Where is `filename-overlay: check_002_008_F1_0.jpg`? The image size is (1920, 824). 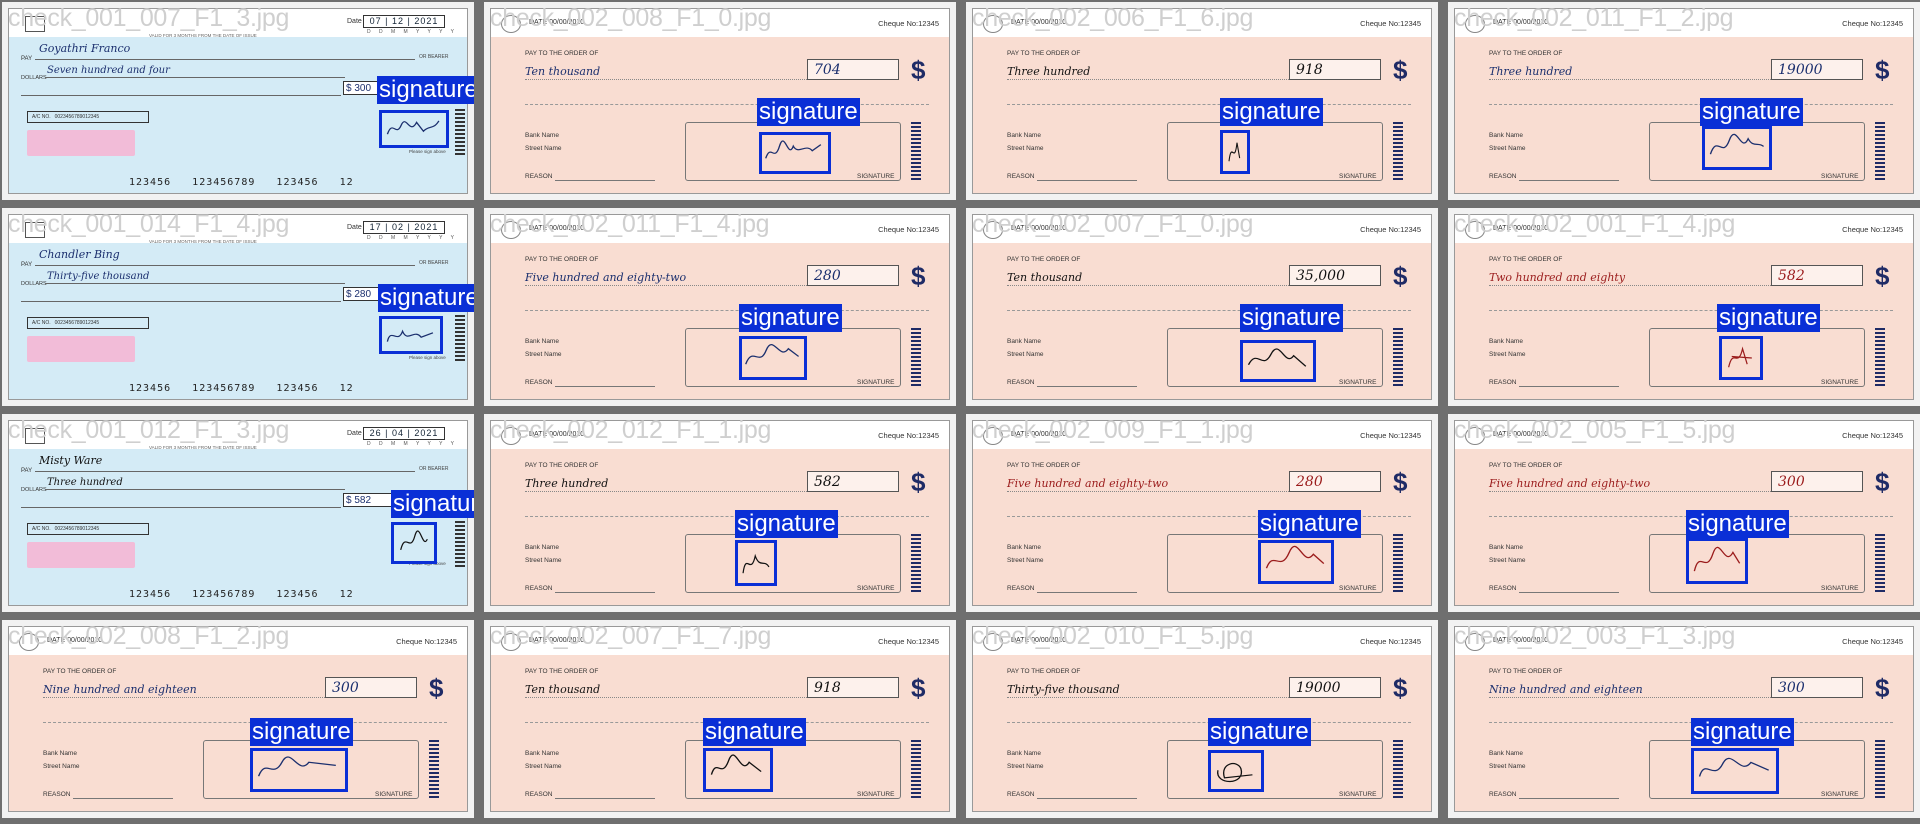 filename-overlay: check_002_008_F1_0.jpg is located at coordinates (631, 18).